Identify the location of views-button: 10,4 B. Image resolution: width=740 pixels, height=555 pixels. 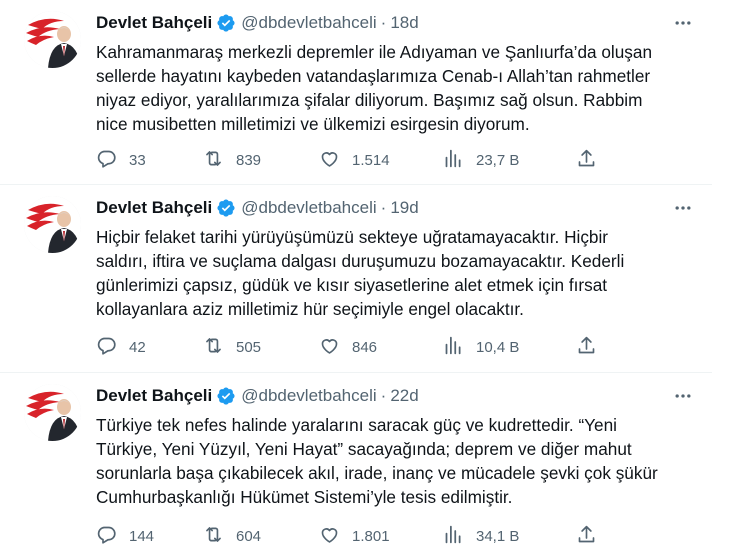
(481, 347).